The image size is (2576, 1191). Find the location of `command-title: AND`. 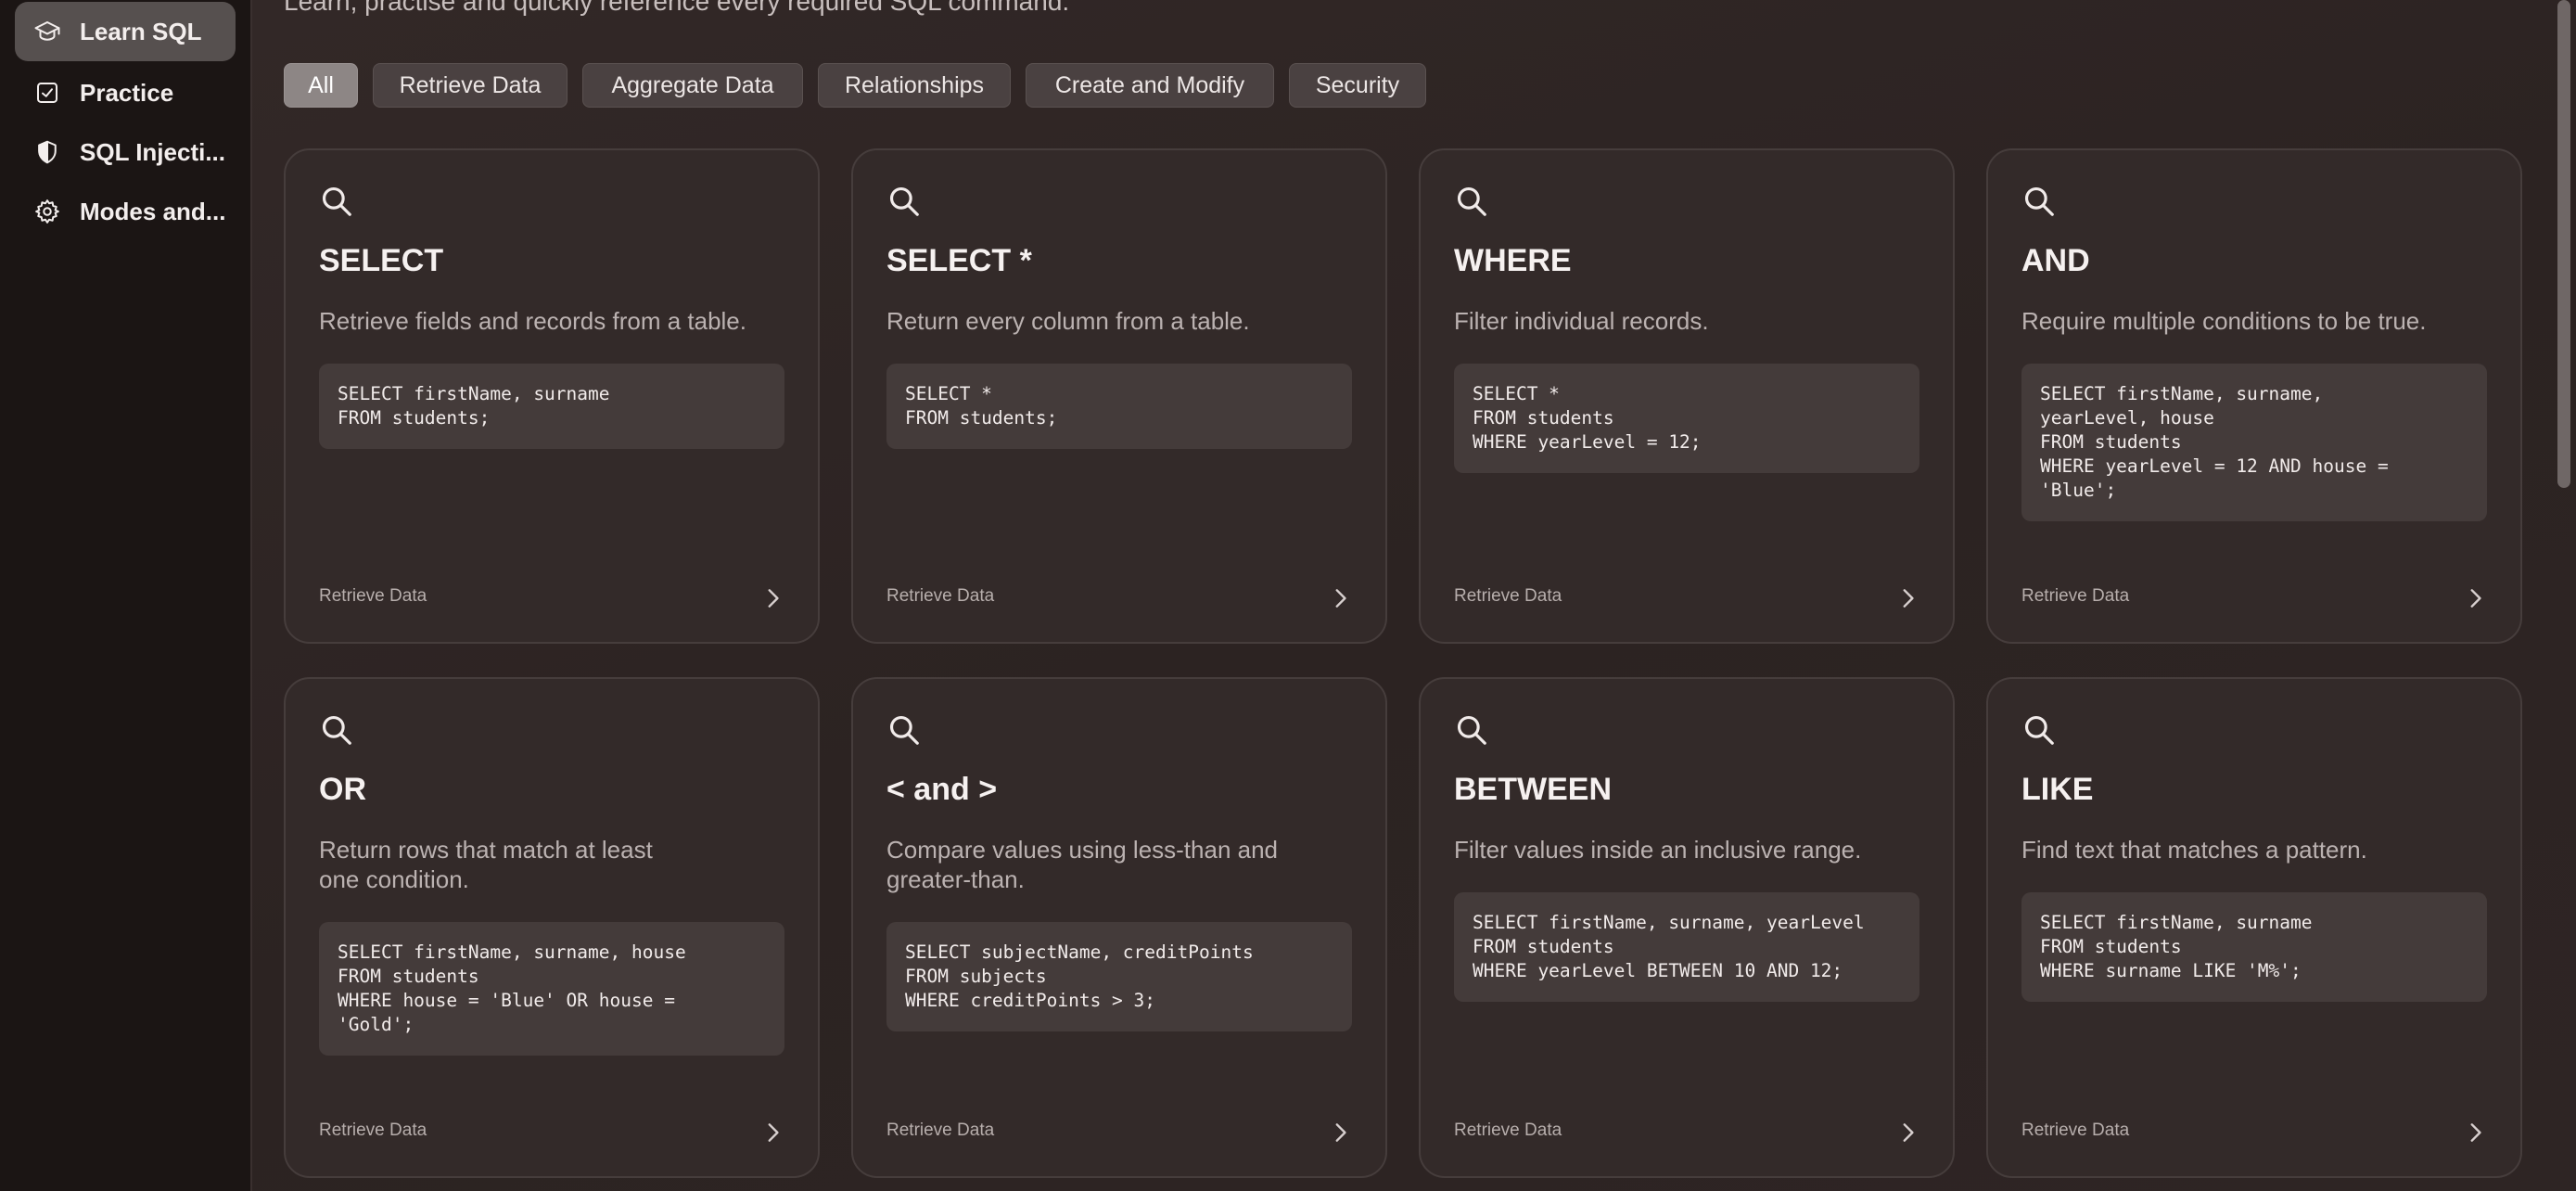

command-title: AND is located at coordinates (2056, 260).